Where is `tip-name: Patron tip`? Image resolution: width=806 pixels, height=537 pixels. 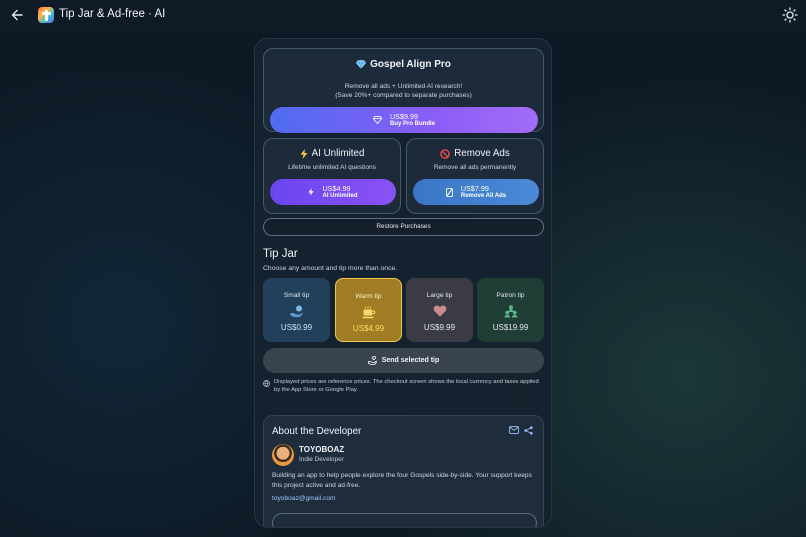 tip-name: Patron tip is located at coordinates (510, 295).